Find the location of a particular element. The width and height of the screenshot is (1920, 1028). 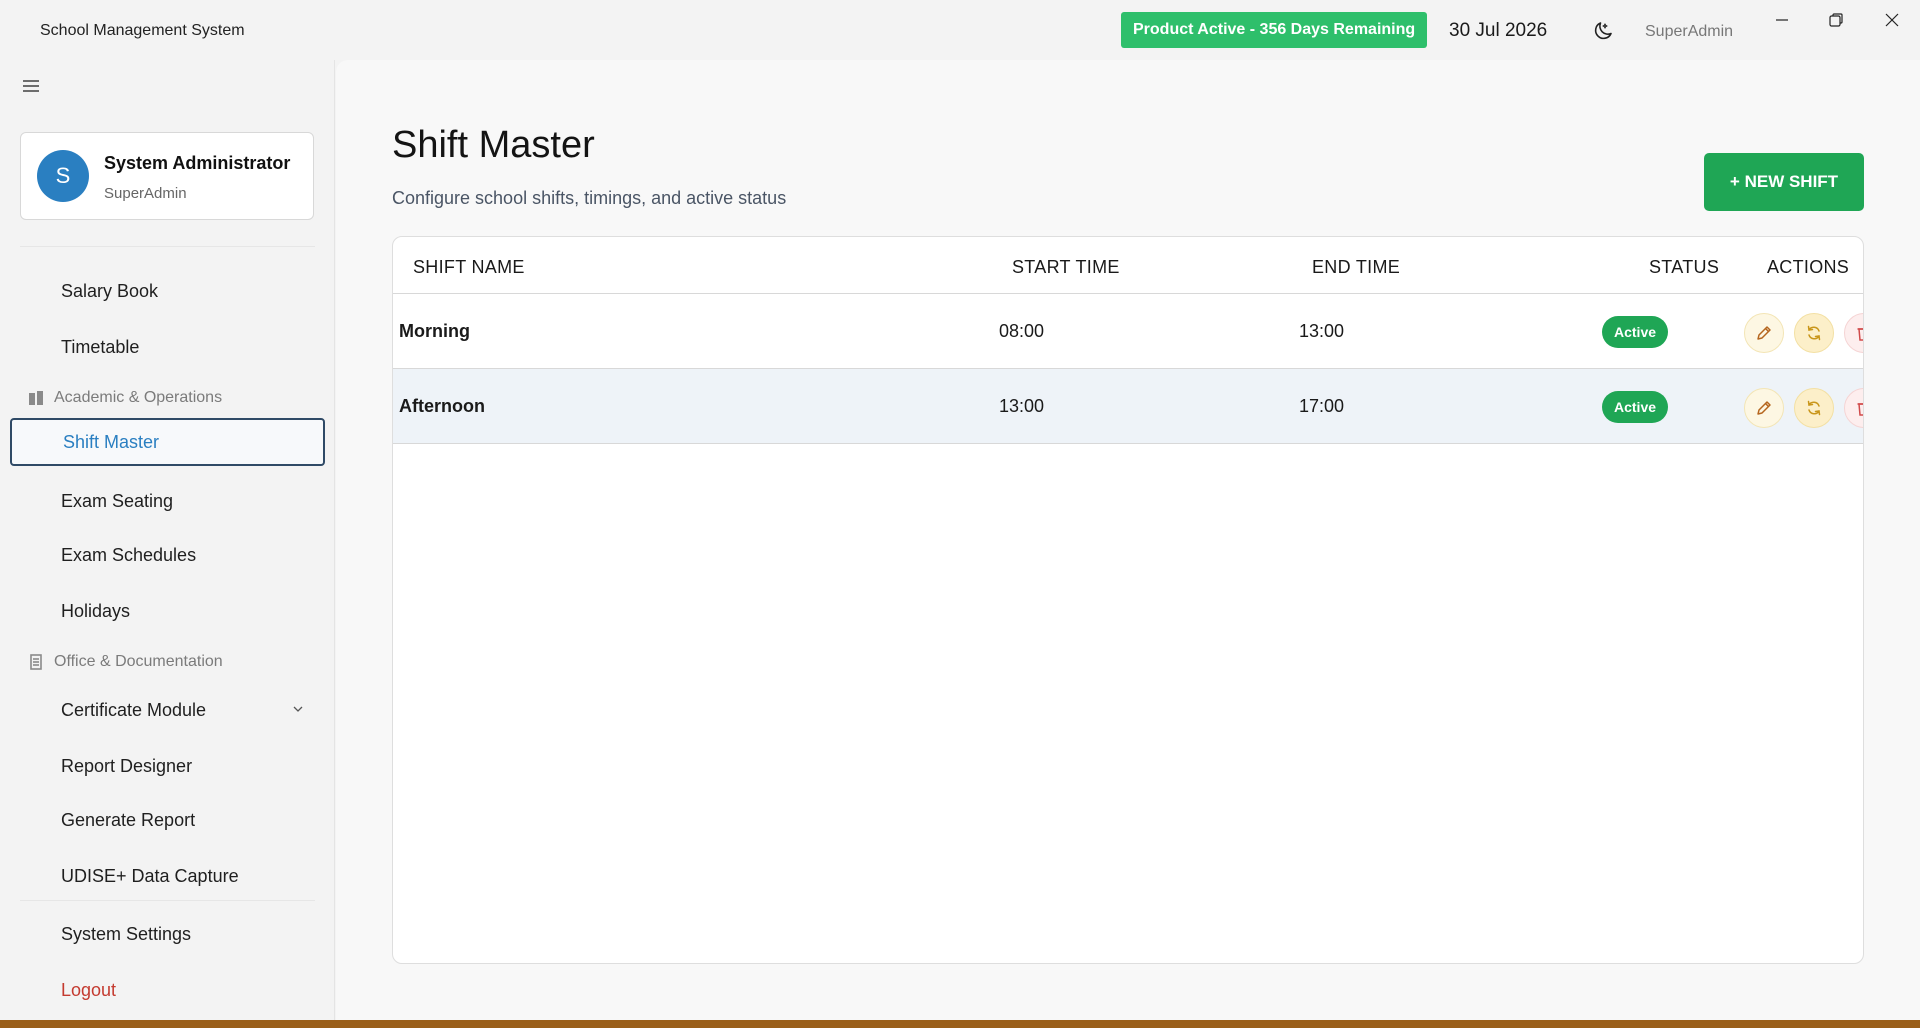

minimize-icon is located at coordinates (1782, 20).